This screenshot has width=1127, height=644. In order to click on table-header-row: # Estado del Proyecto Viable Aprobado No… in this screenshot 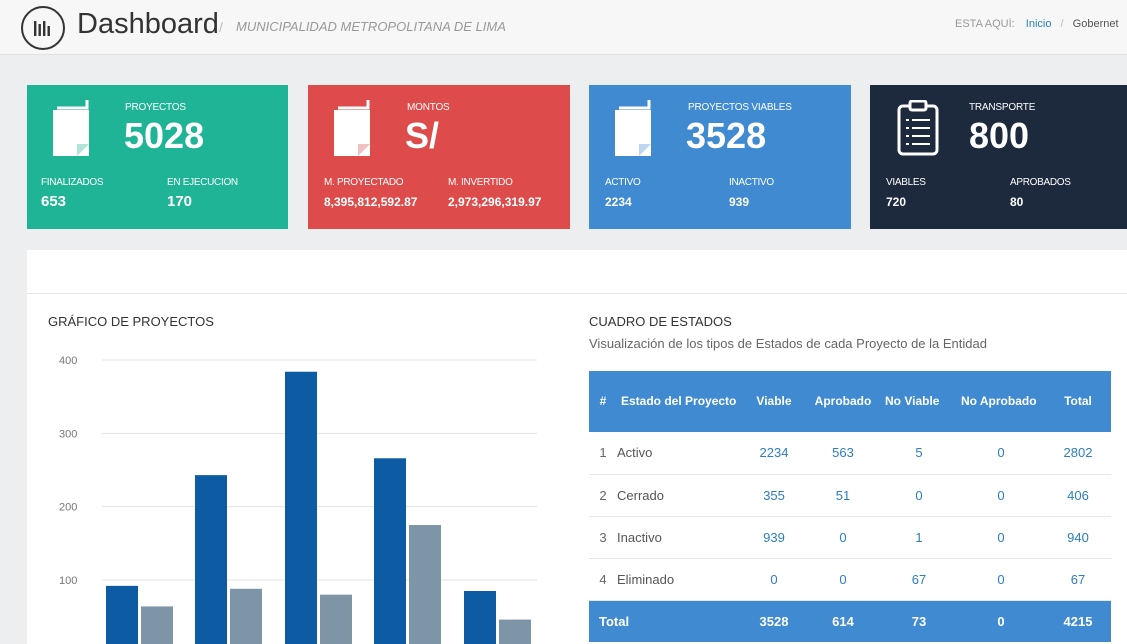, I will do `click(850, 401)`.